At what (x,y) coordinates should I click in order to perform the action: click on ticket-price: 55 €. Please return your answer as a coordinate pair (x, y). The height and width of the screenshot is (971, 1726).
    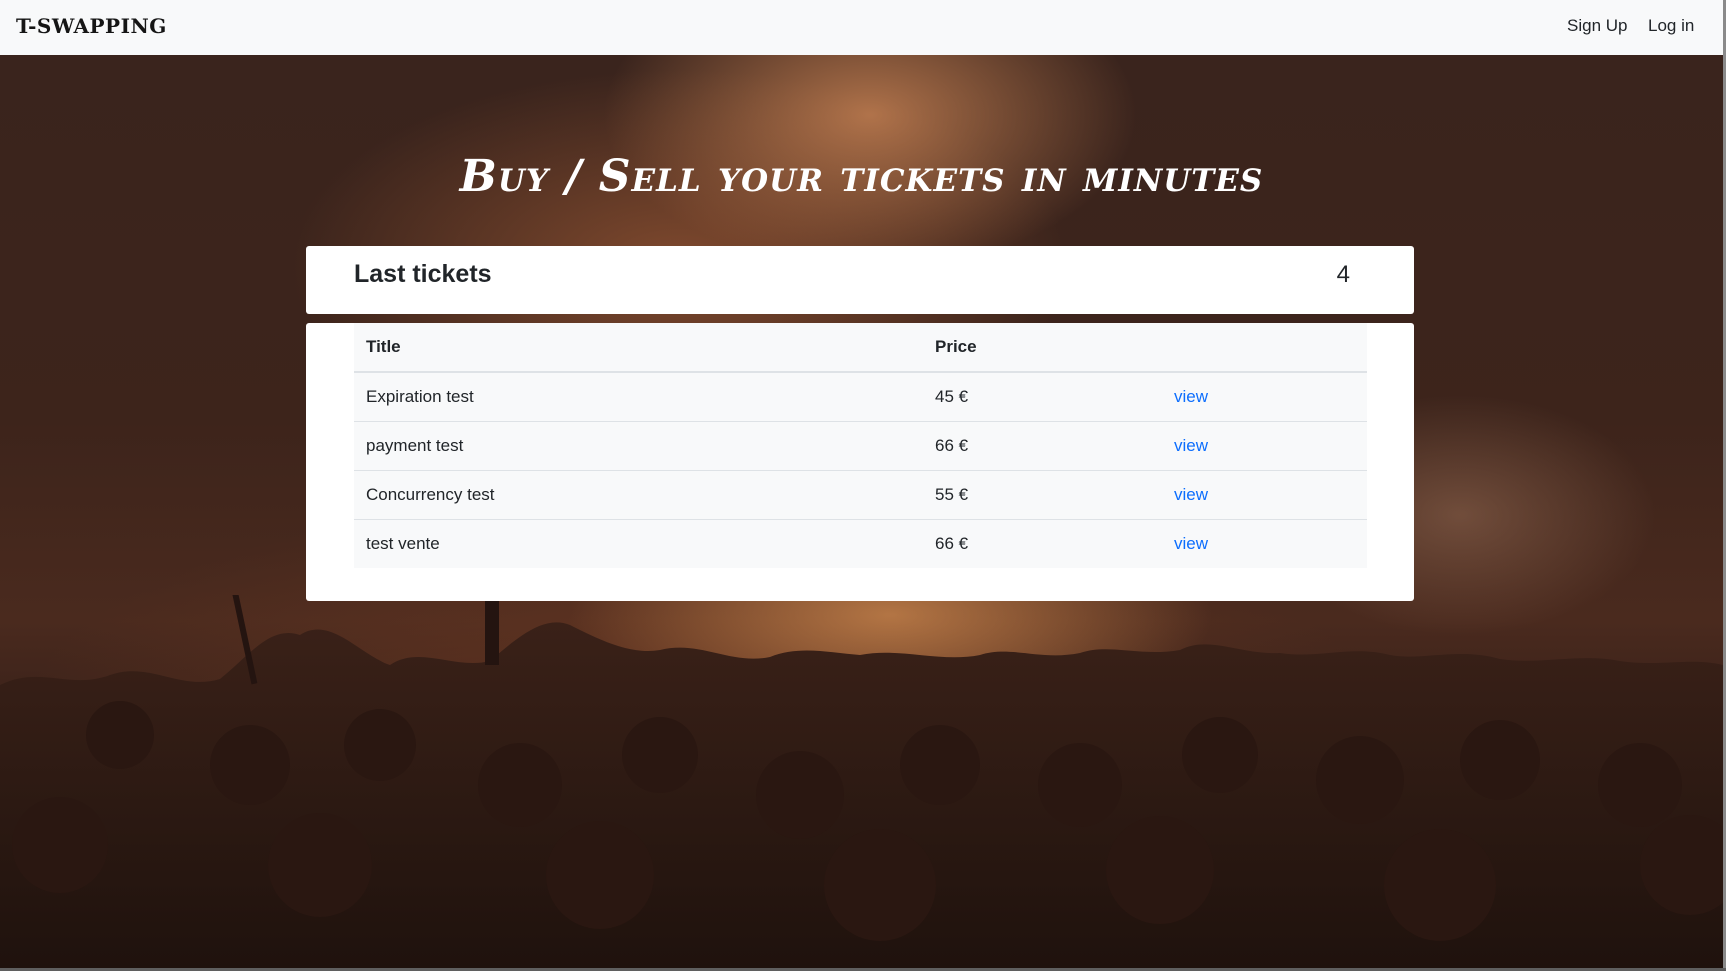
    Looking at the image, I should click on (1042, 495).